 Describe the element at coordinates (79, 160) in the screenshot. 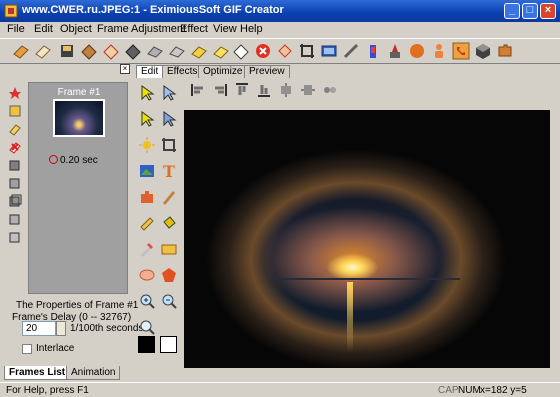

I see `frame-delay-text: 0.20 sec` at that location.